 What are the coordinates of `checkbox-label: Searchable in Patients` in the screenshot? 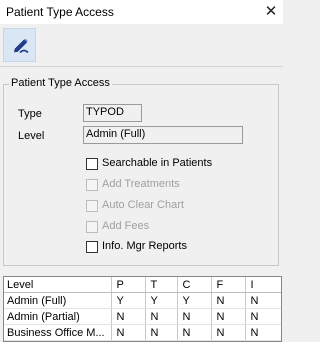 It's located at (157, 163).